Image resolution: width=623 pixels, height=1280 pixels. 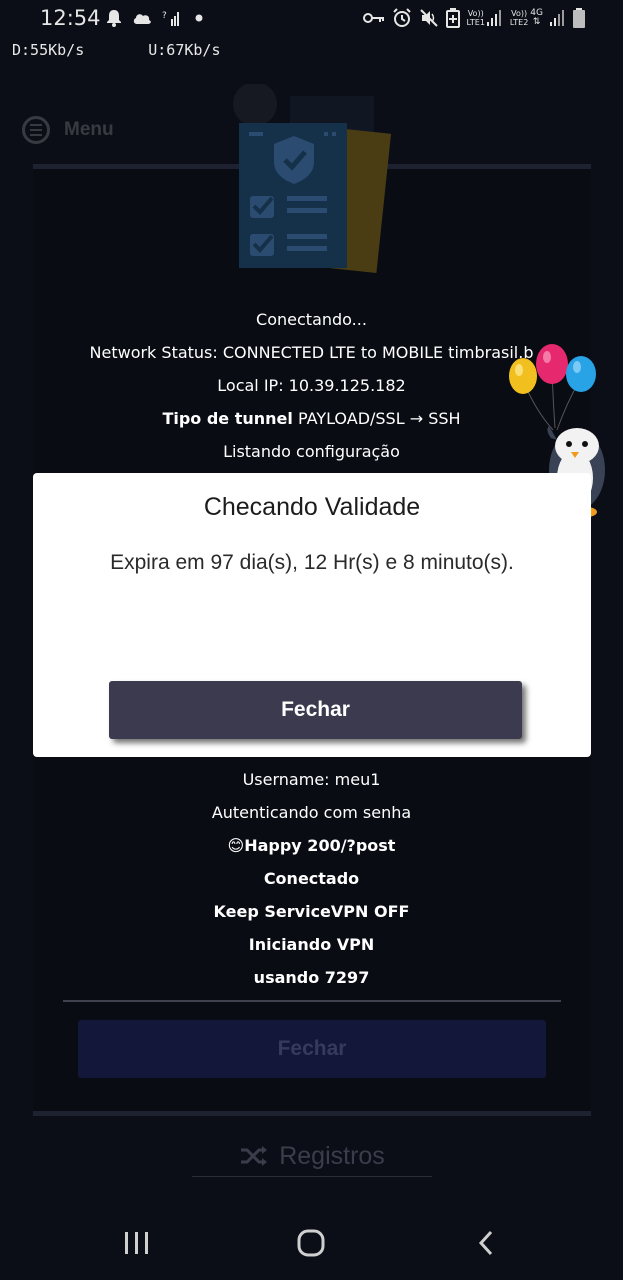 I want to click on alarm-icon, so click(x=401, y=17).